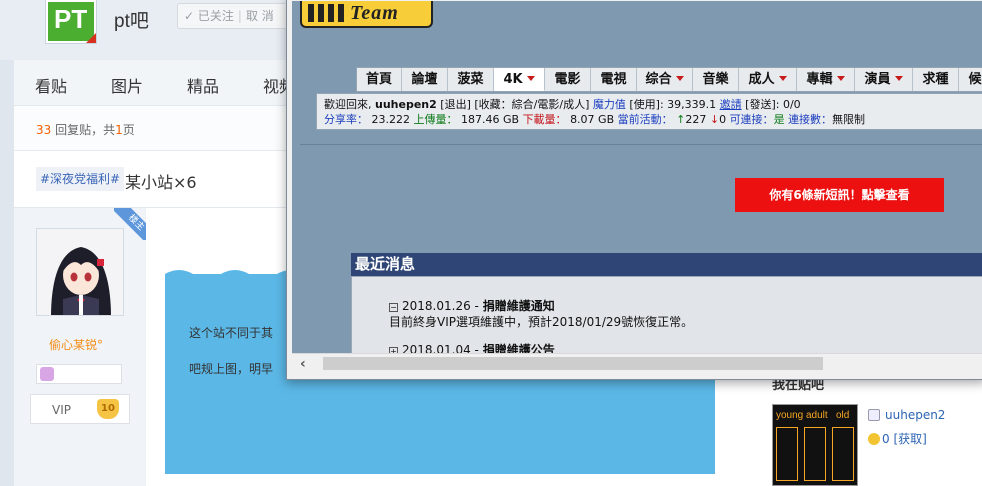 Image resolution: width=982 pixels, height=486 pixels. Describe the element at coordinates (85, 129) in the screenshot. I see `reply-count-text: 33 回复贴，共1页` at that location.